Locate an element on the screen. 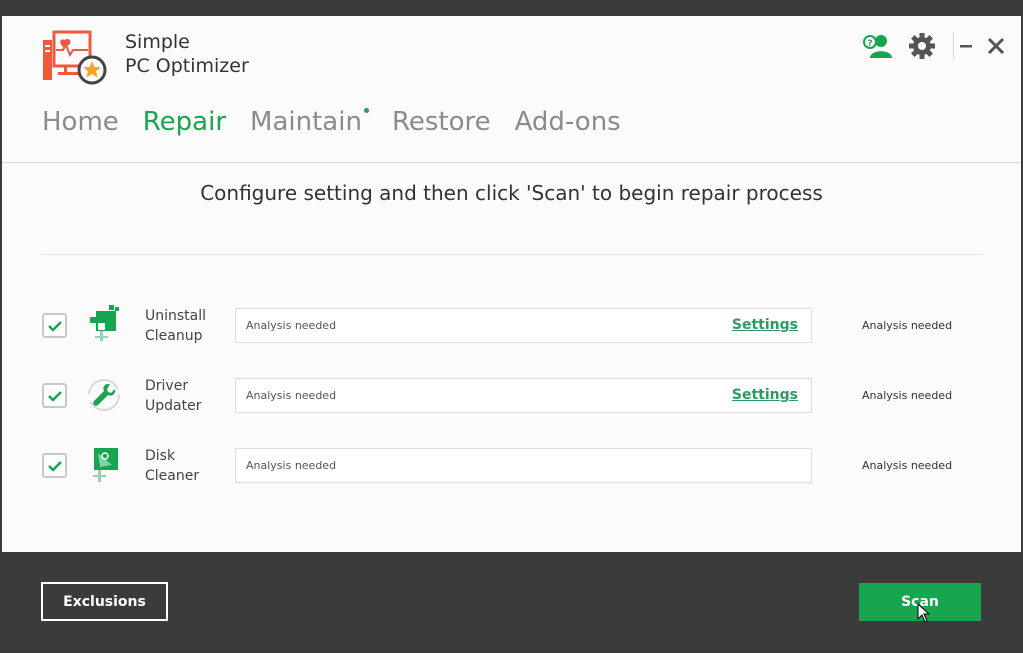 This screenshot has height=653, width=1023. disk-cleaner-result: Analysis needed is located at coordinates (907, 465).